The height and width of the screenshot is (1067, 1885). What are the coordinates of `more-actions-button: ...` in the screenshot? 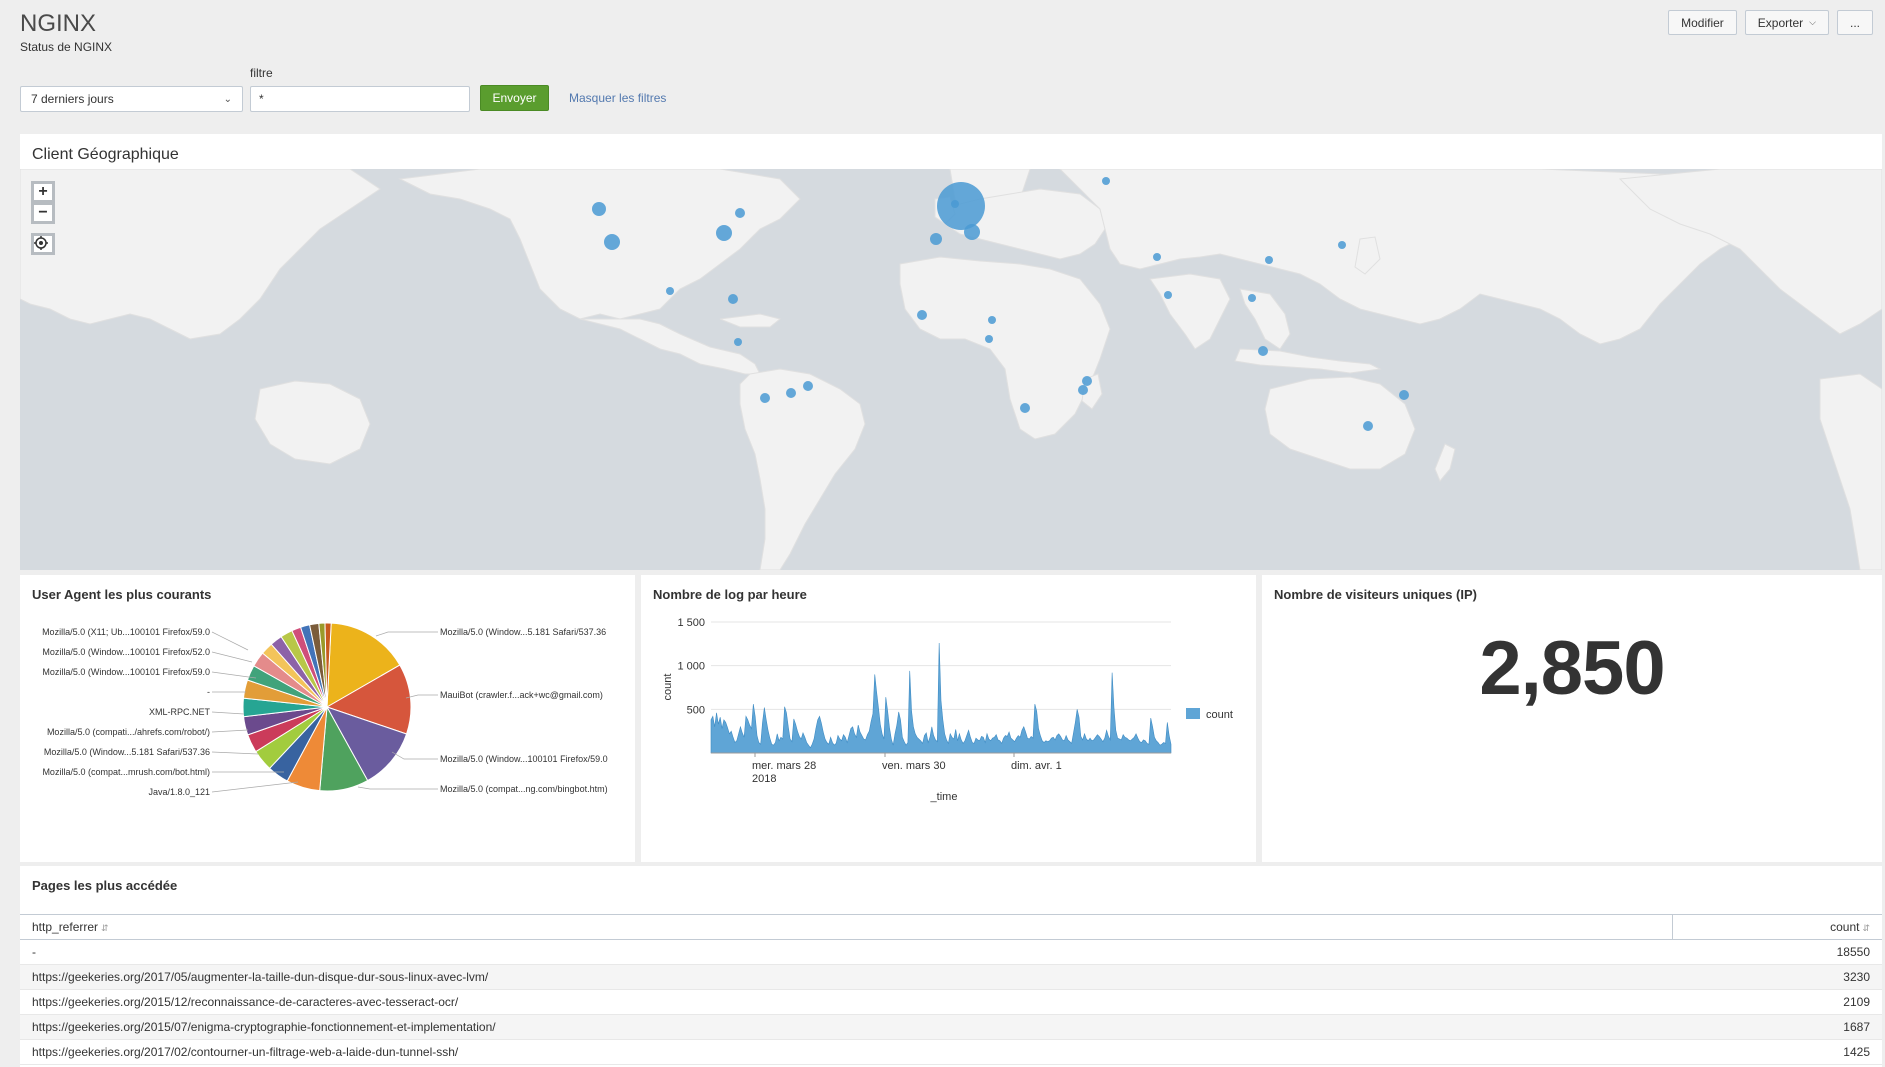 It's located at (1854, 22).